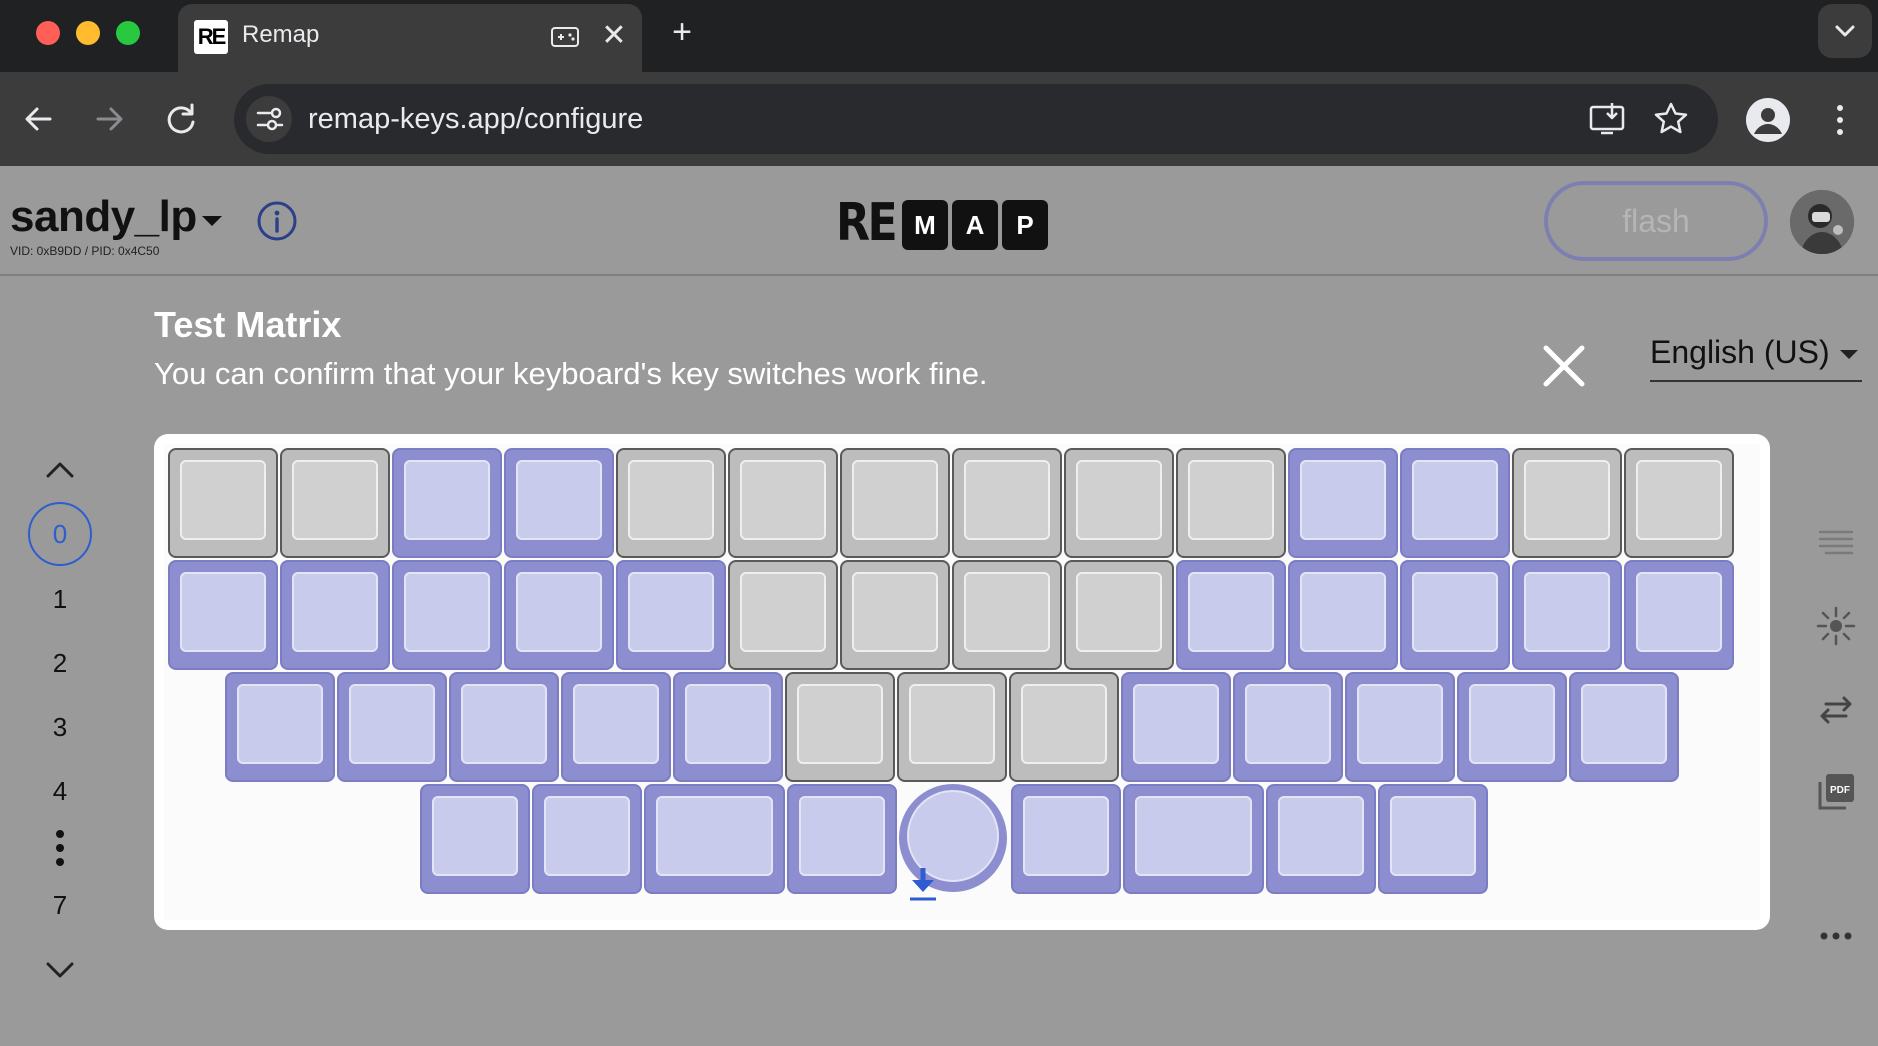 This screenshot has height=1046, width=1878. I want to click on bookmark-star-icon, so click(1671, 119).